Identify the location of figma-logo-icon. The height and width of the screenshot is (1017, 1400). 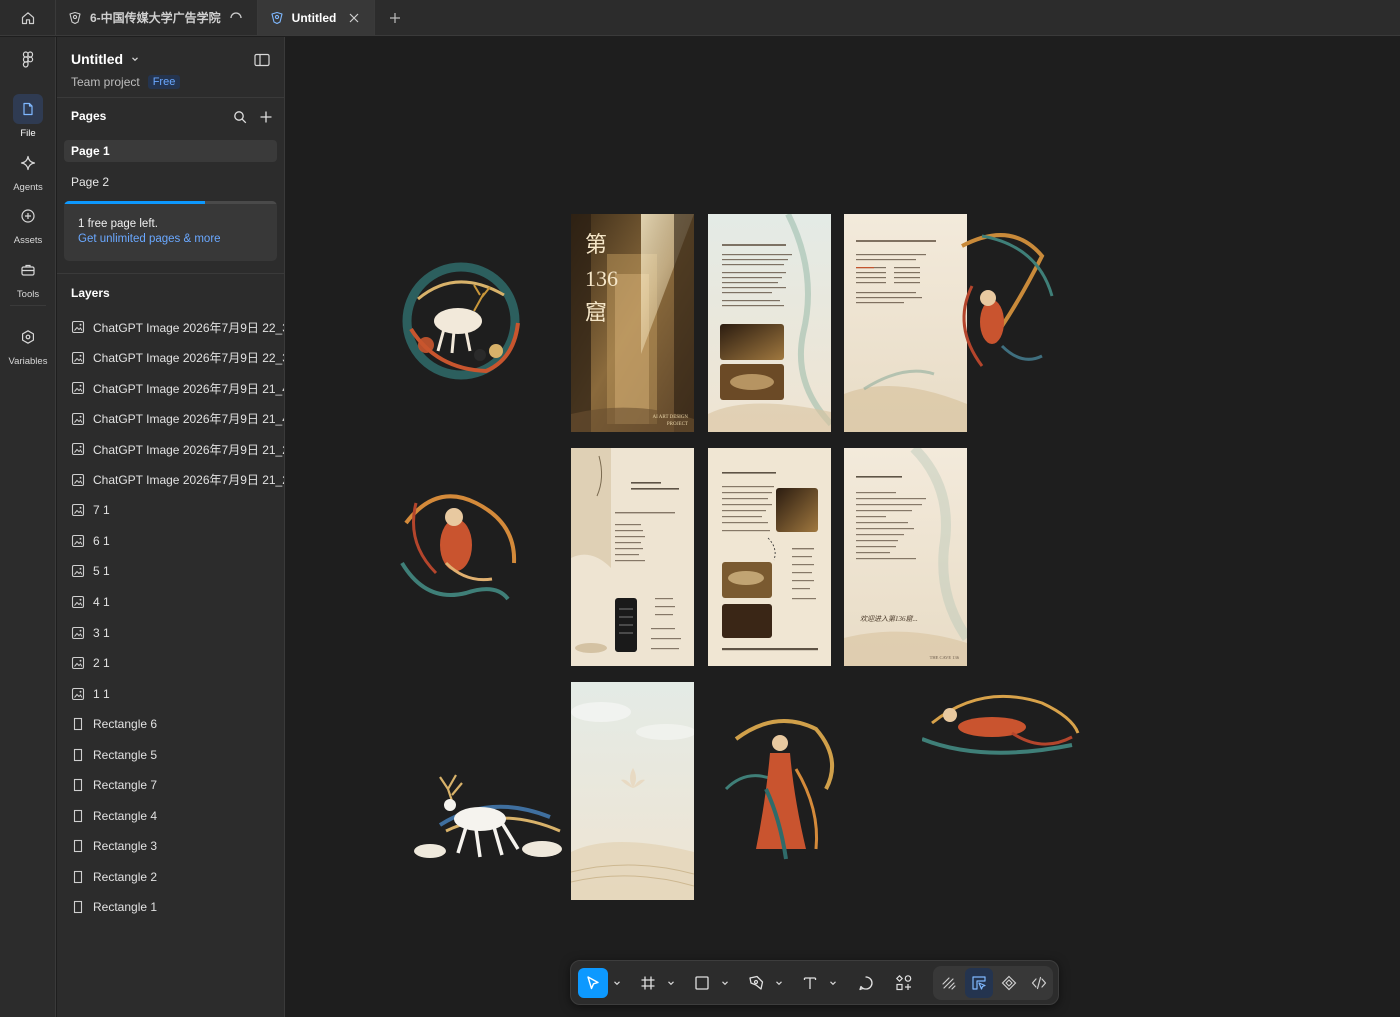
(28, 60).